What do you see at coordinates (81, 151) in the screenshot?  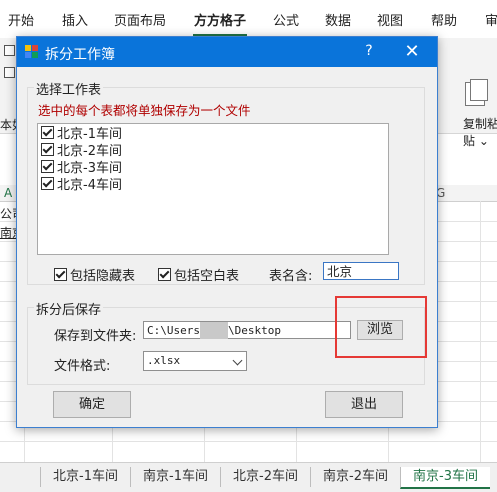 I see `list-item: 北京-2车间` at bounding box center [81, 151].